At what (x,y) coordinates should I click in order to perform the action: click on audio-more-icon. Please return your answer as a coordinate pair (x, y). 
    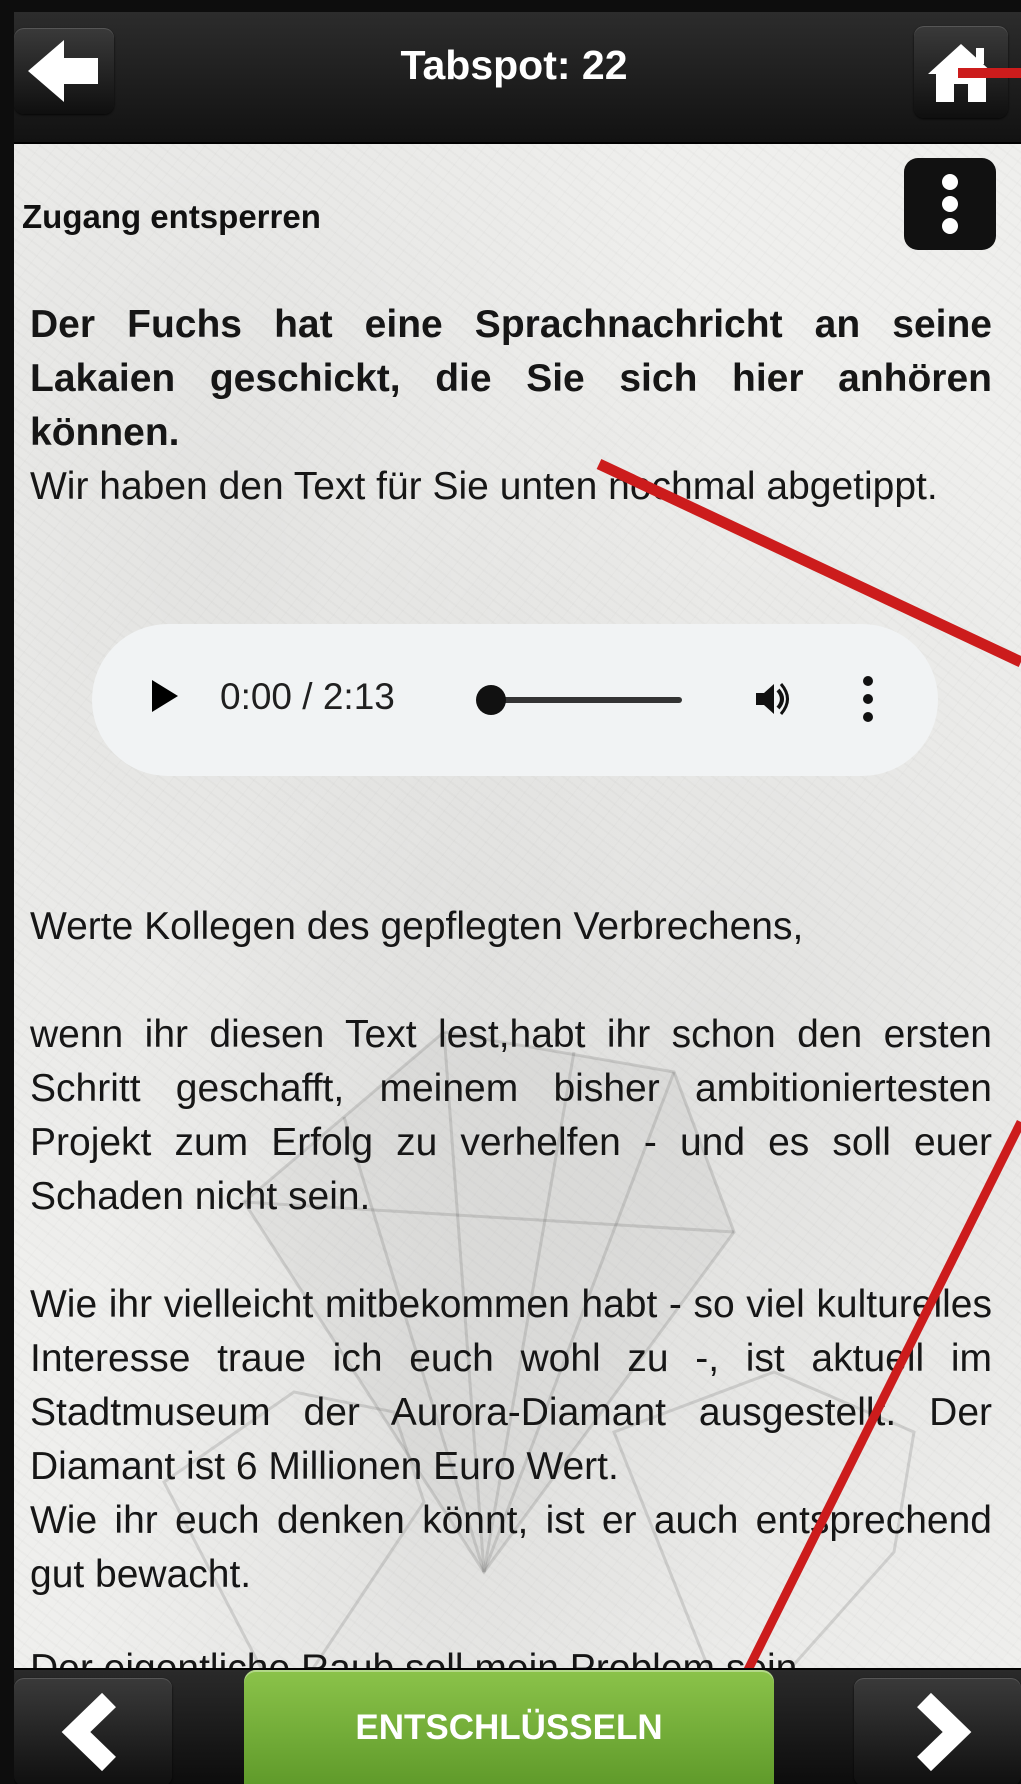
    Looking at the image, I should click on (868, 700).